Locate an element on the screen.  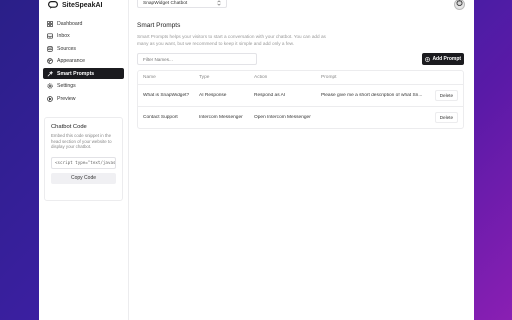
chatbot-select: SnapWidget Chatbot is located at coordinates (182, 4).